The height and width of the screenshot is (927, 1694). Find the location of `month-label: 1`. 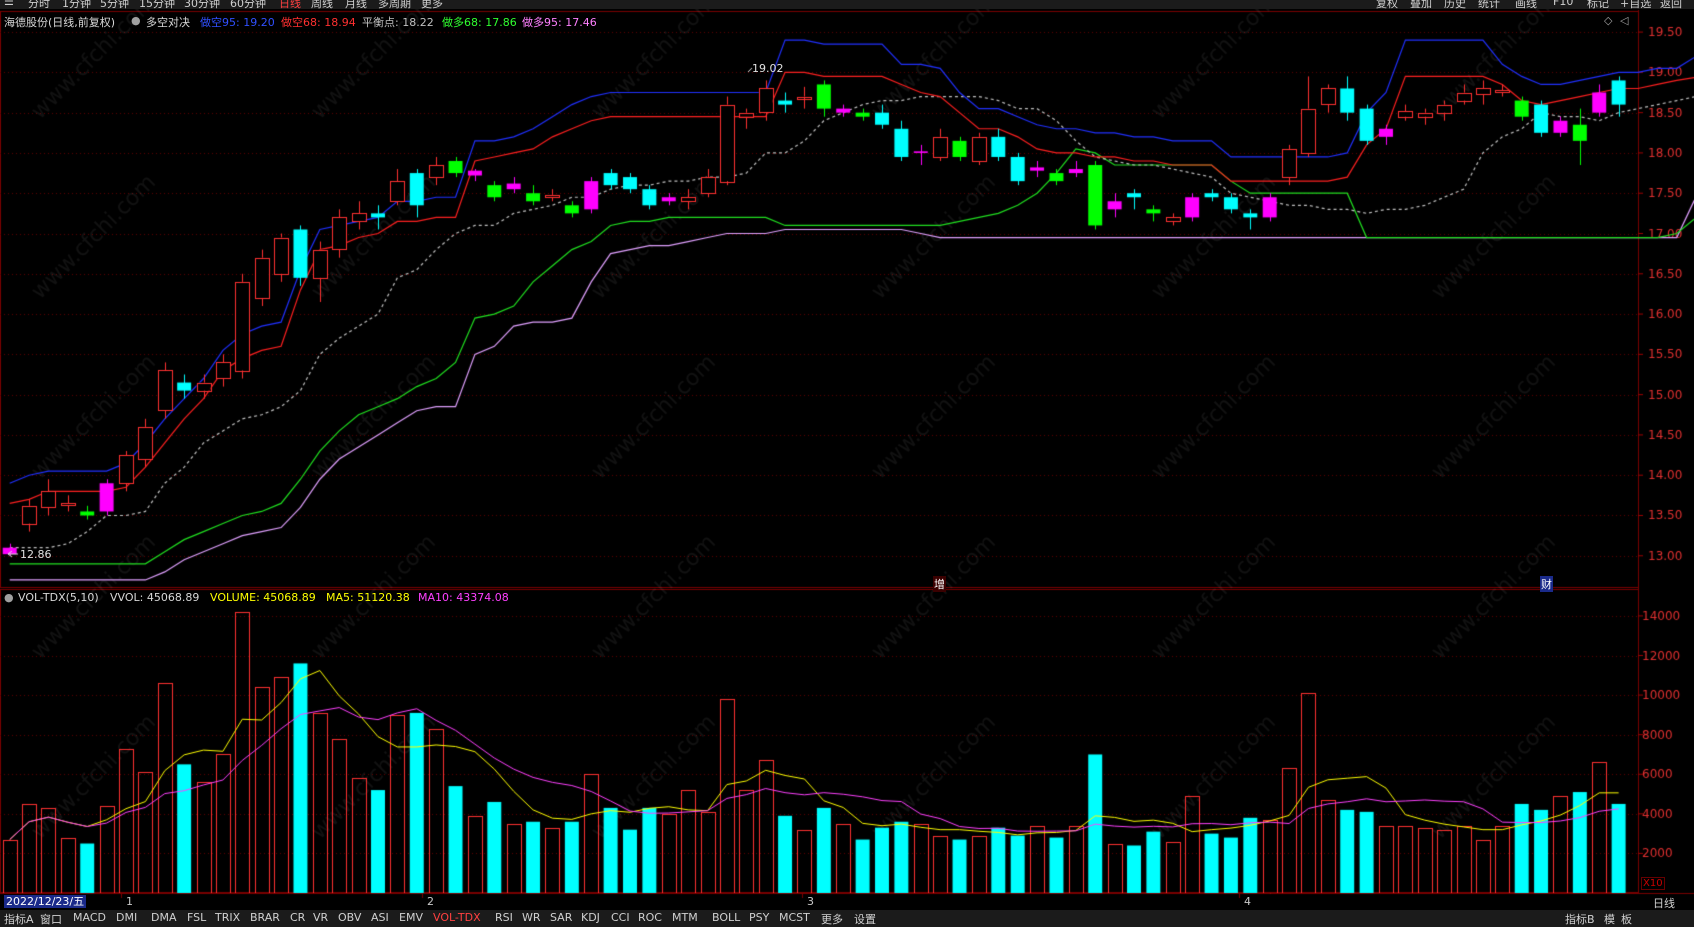

month-label: 1 is located at coordinates (129, 901).